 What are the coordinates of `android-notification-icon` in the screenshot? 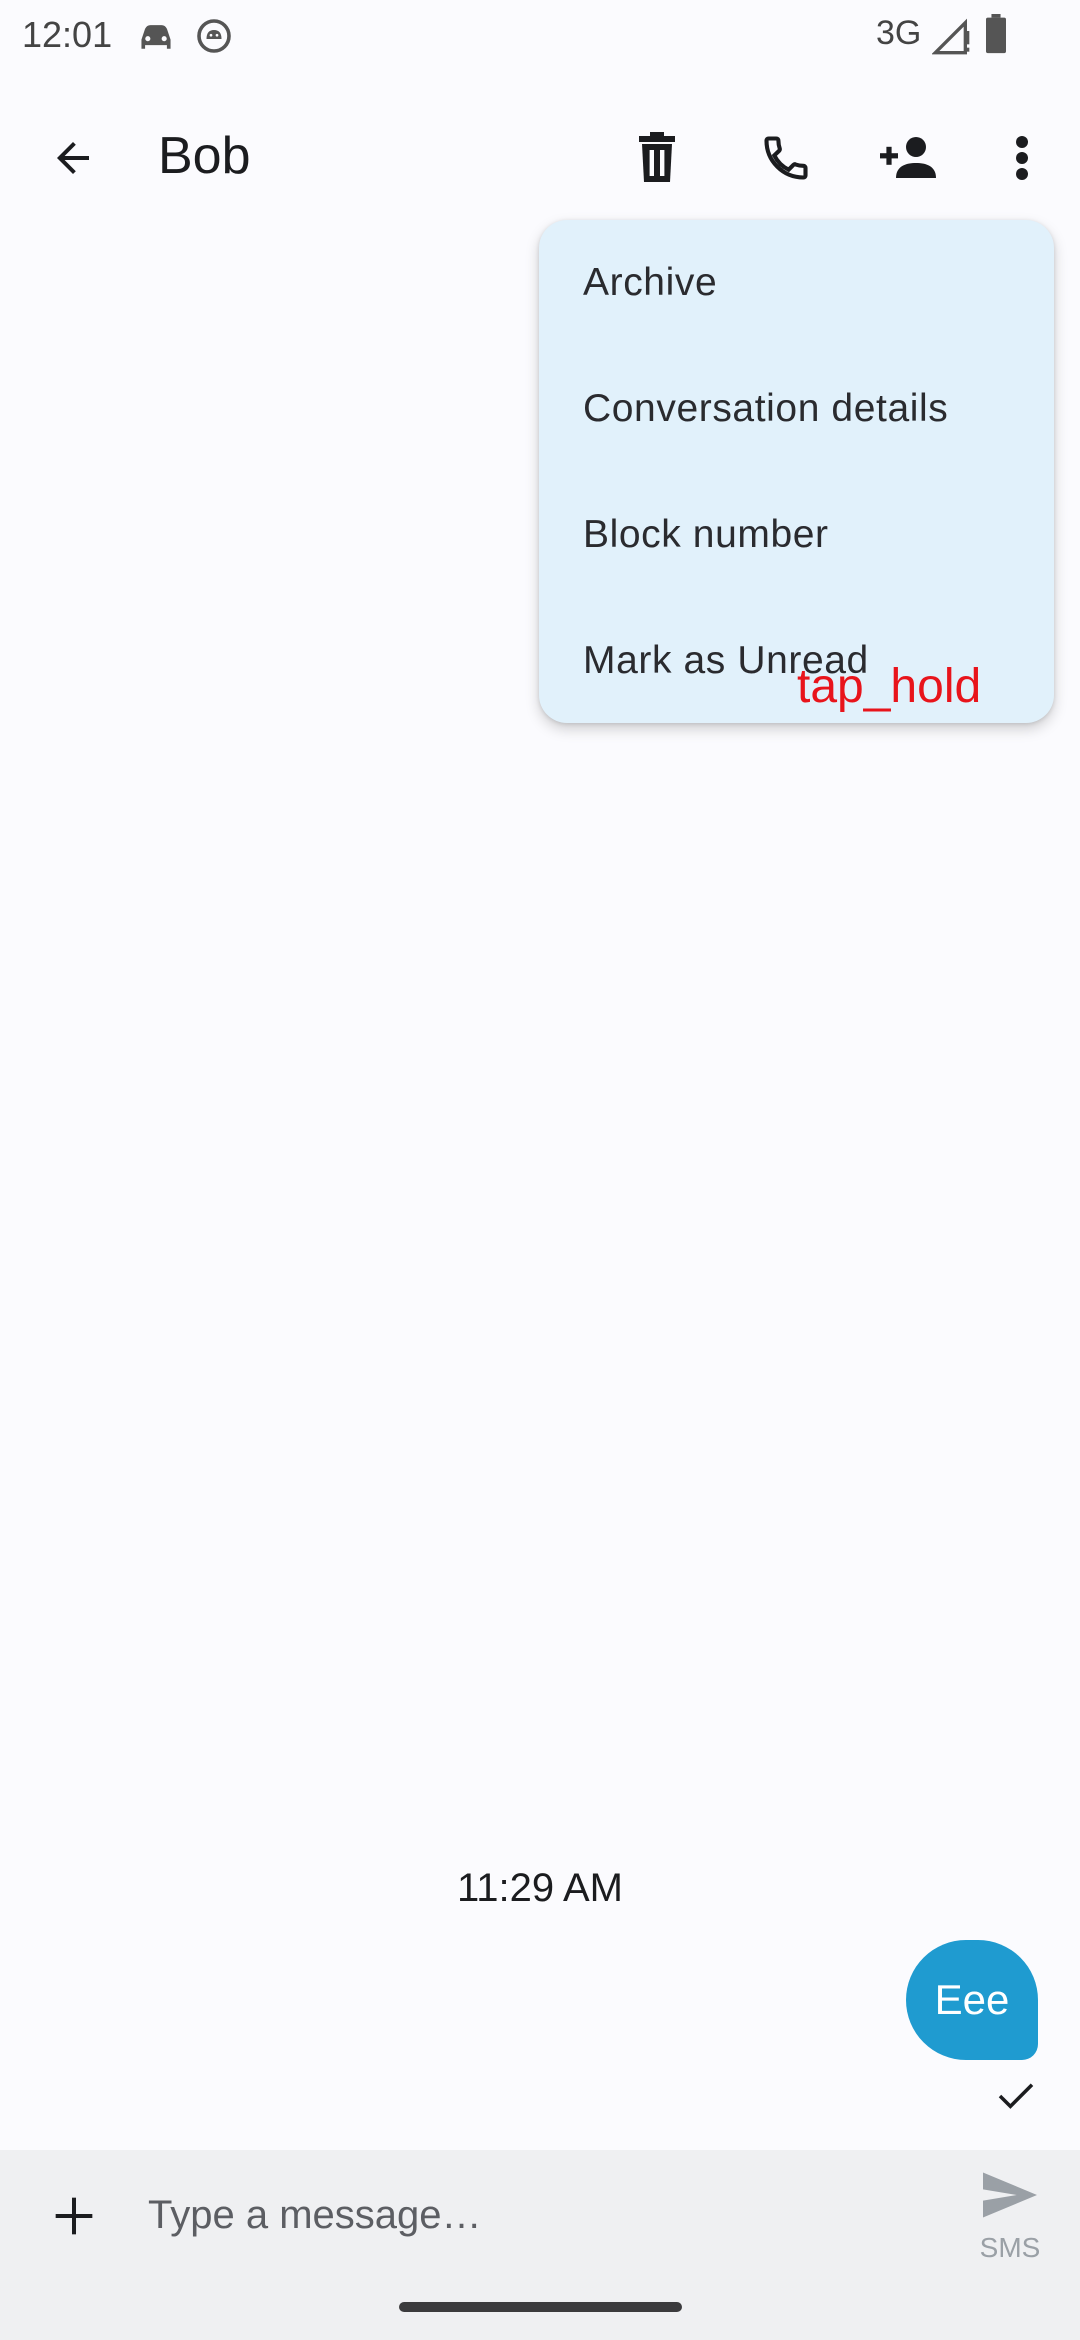 It's located at (214, 36).